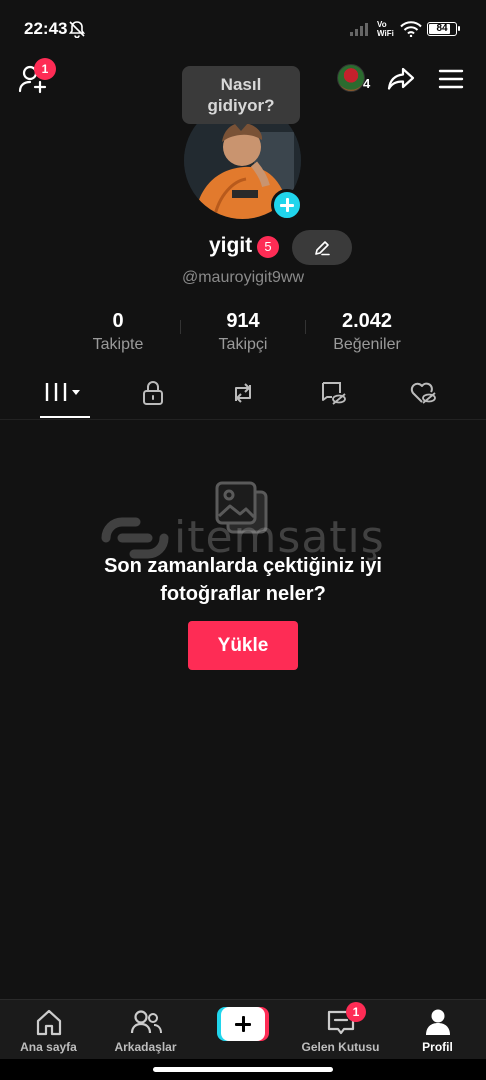 This screenshot has height=1080, width=486. Describe the element at coordinates (48, 1022) in the screenshot. I see `home-icon` at that location.